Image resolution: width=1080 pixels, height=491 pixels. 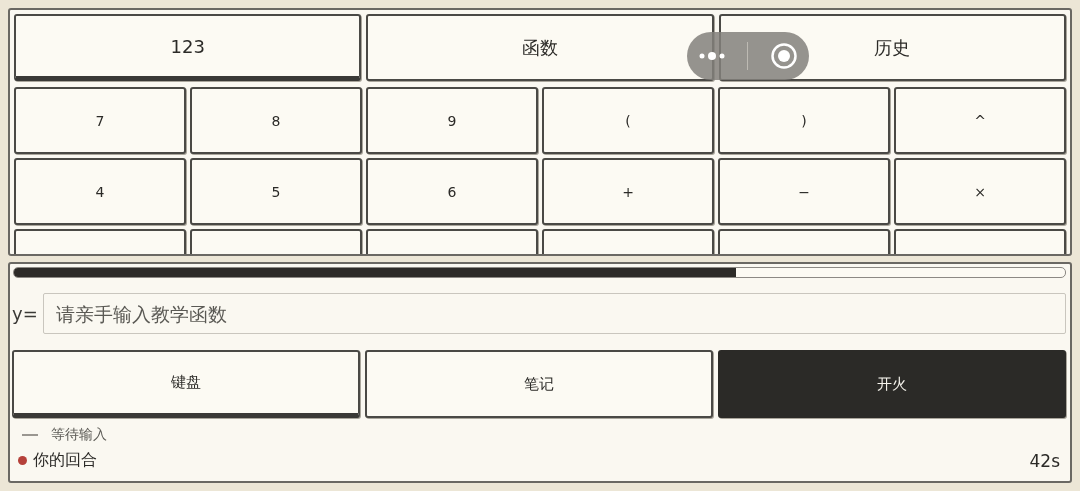 I want to click on countdown: 42s, so click(x=1044, y=460).